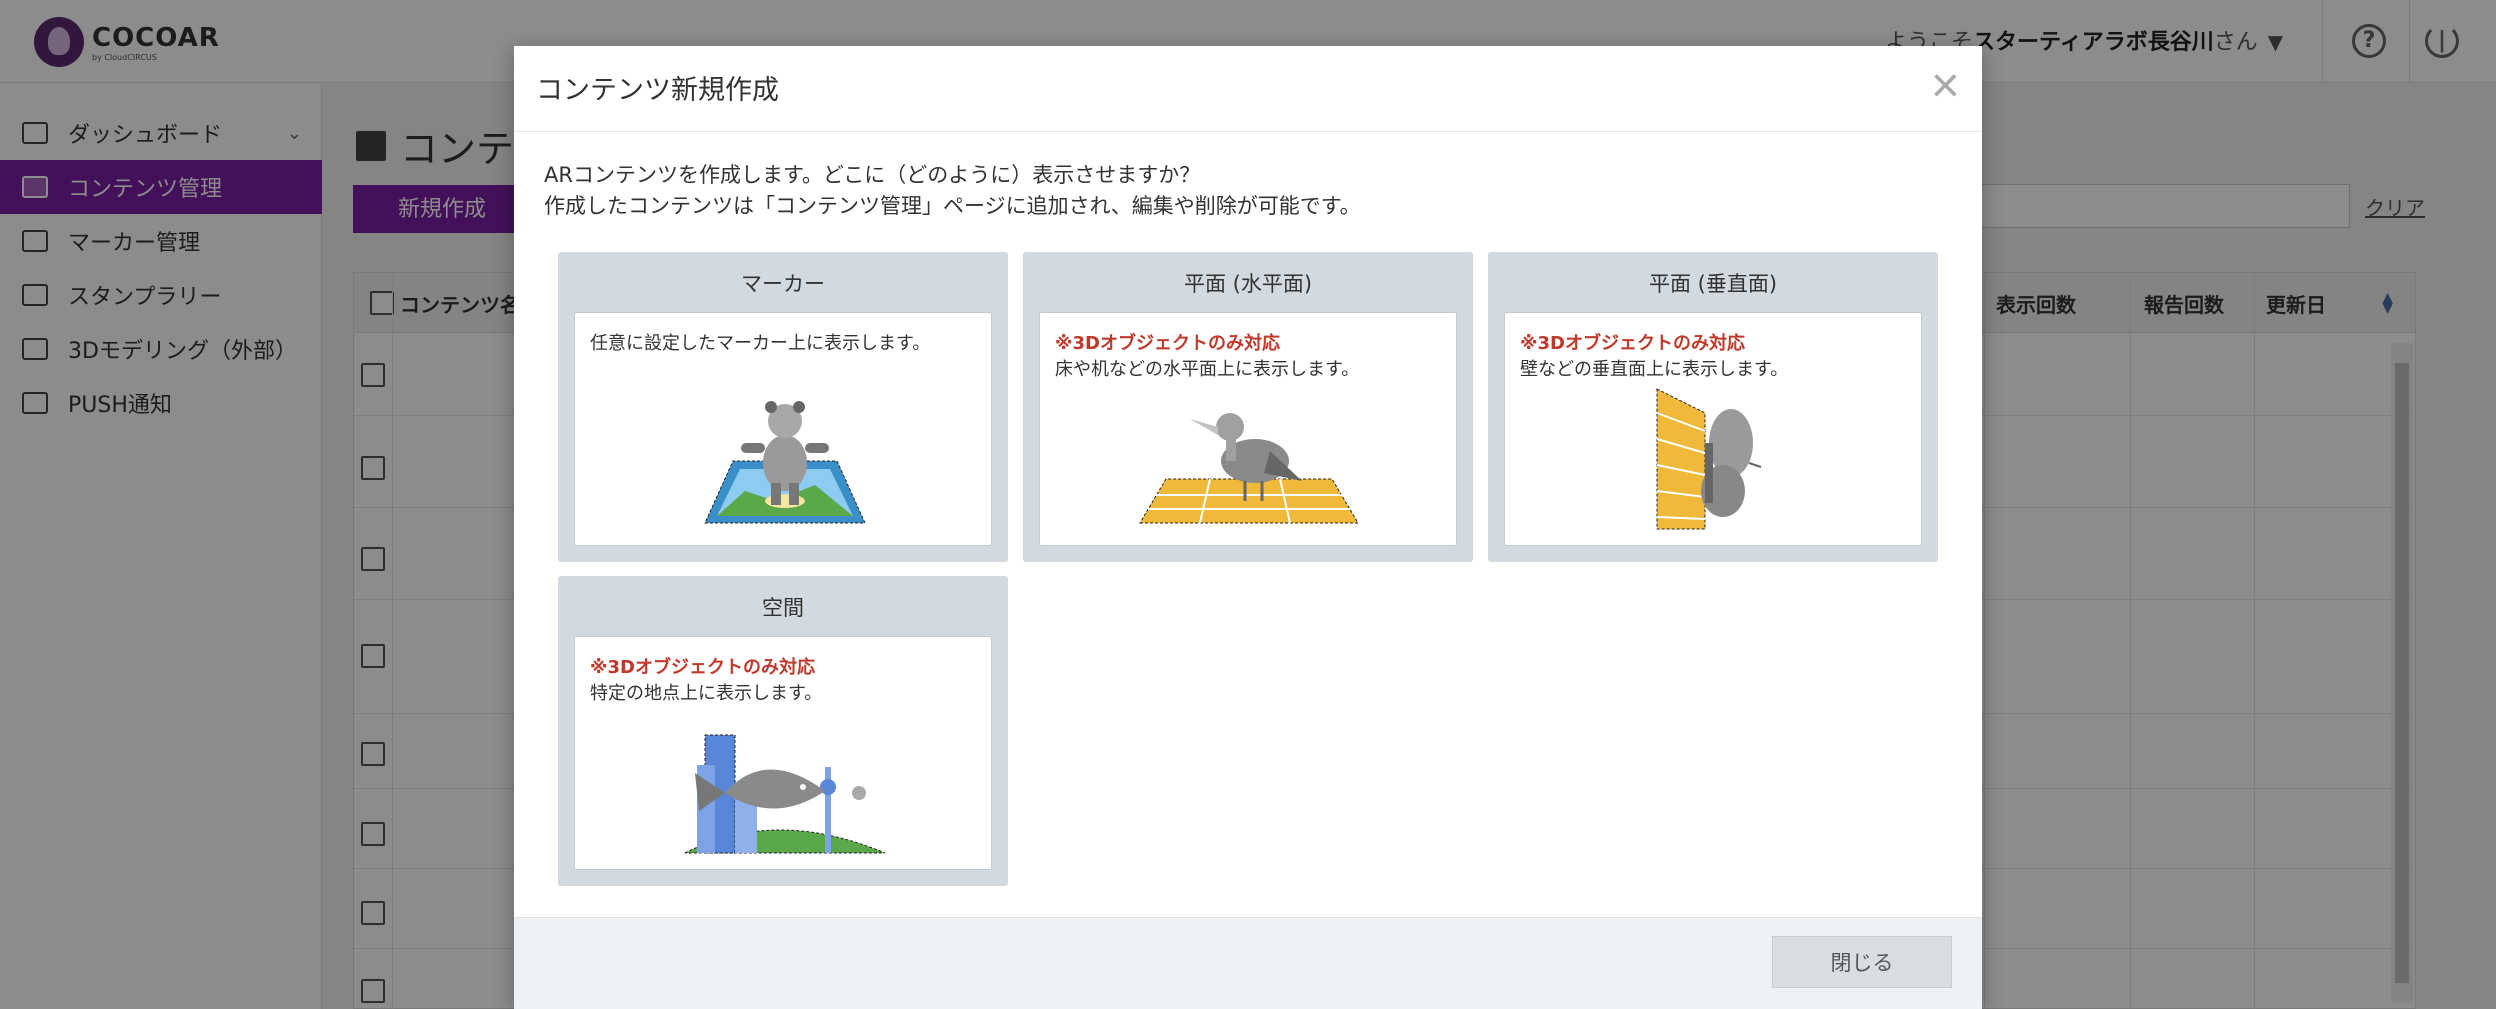  I want to click on option-desc: 特定の地点上に表示します。, so click(706, 693).